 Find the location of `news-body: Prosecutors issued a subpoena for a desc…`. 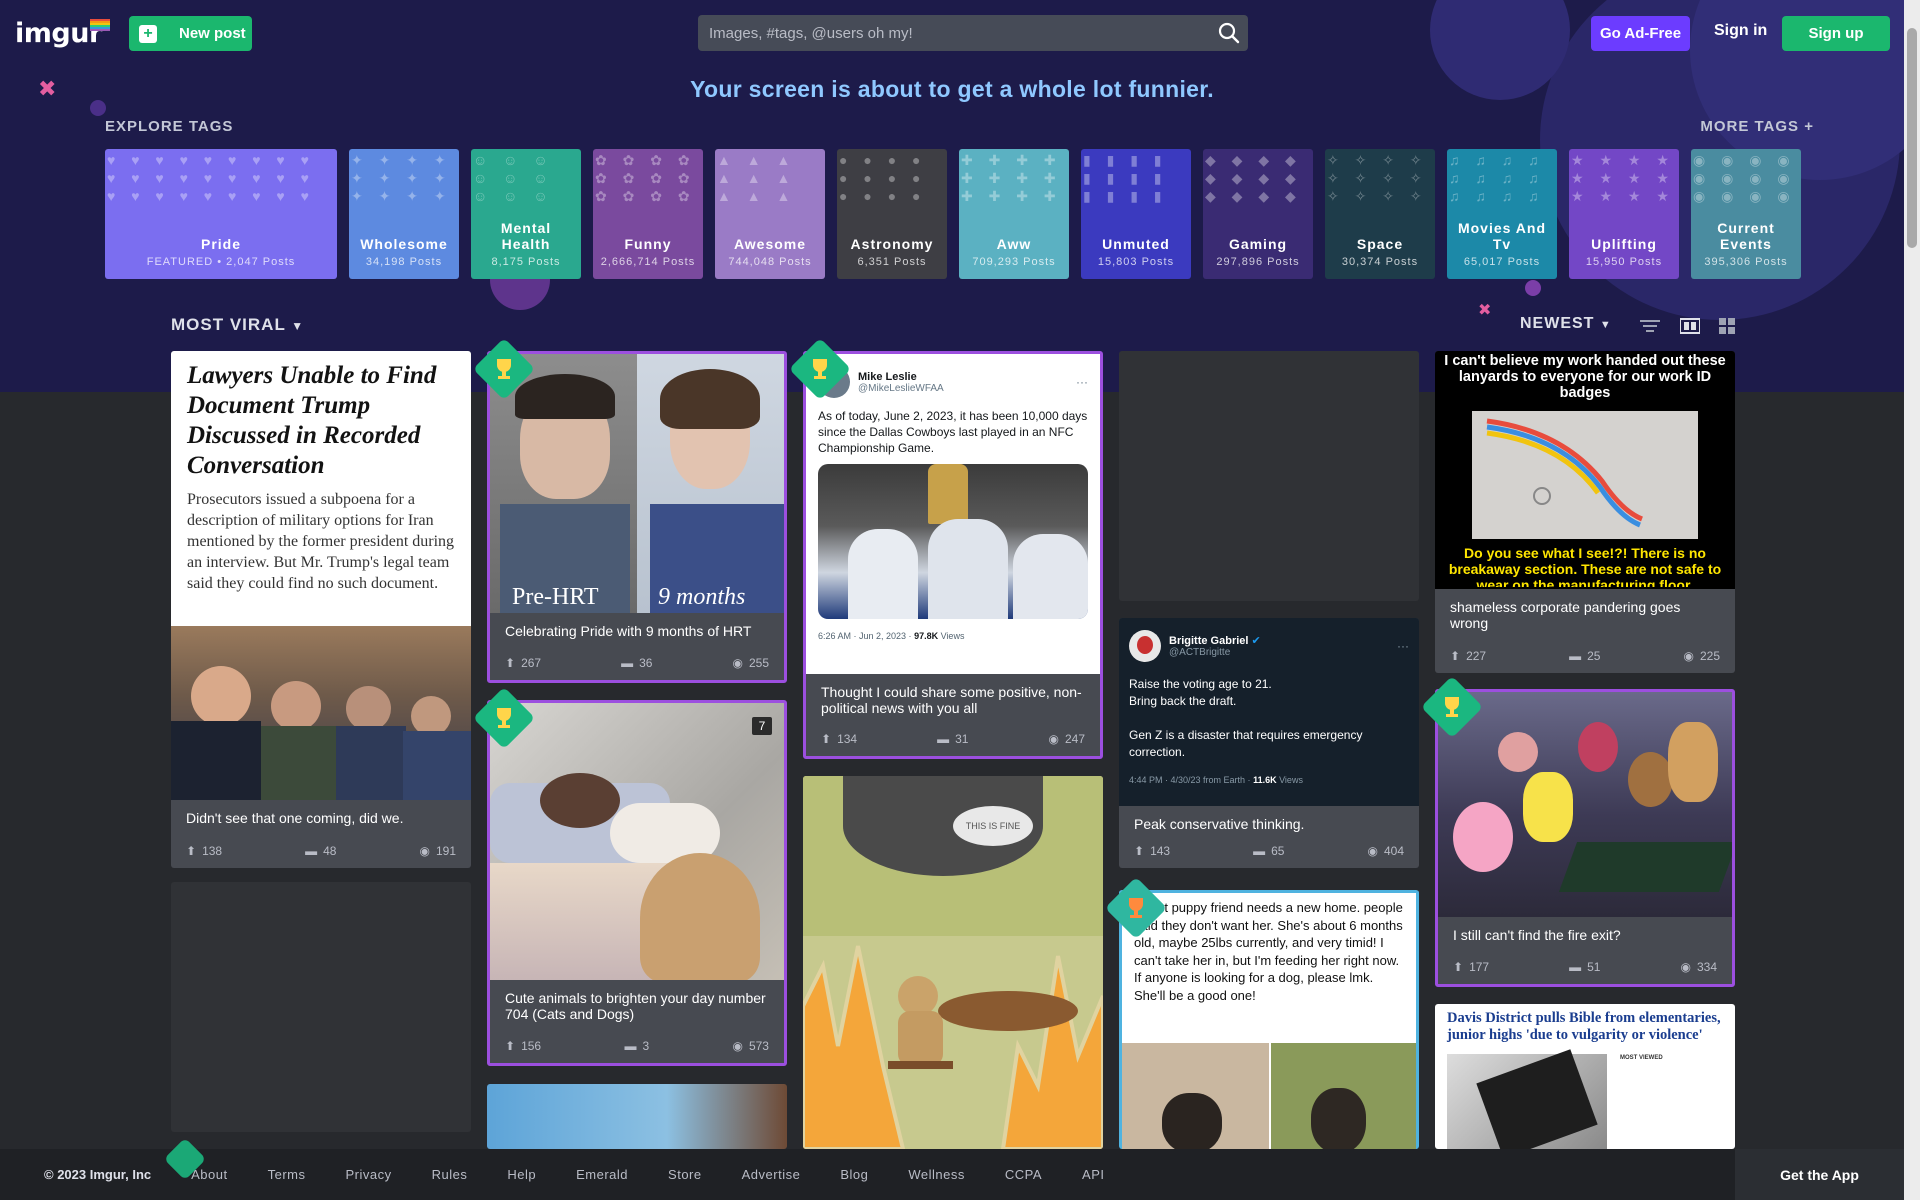

news-body: Prosecutors issued a subpoena for a desc… is located at coordinates (321, 541).